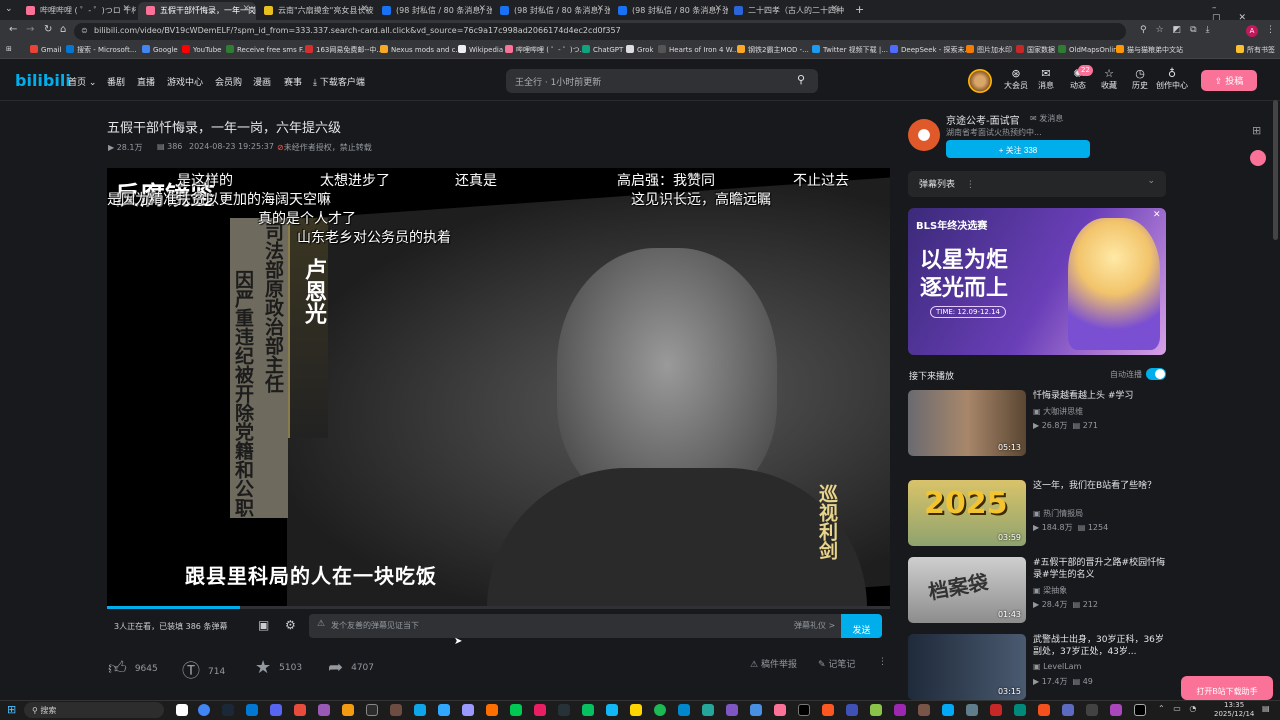  Describe the element at coordinates (602, 49) in the screenshot. I see `bookmark: ChatGPT` at that location.